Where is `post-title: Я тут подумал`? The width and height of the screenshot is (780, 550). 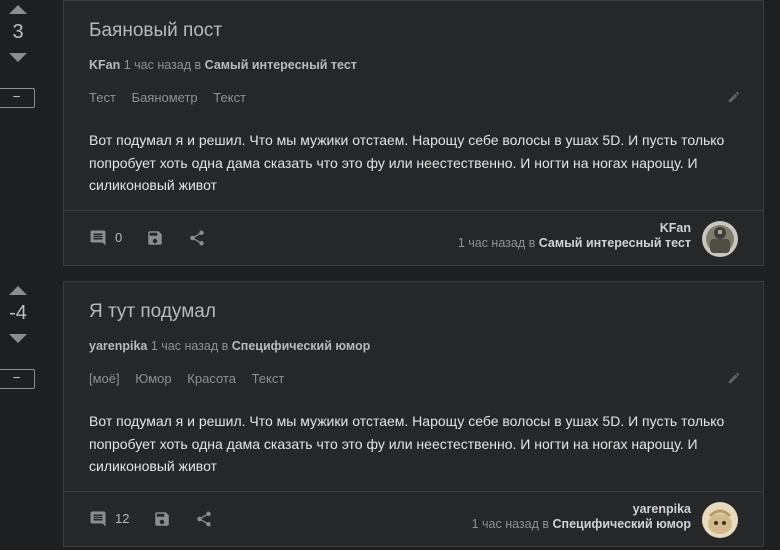
post-title: Я тут подумал is located at coordinates (152, 312).